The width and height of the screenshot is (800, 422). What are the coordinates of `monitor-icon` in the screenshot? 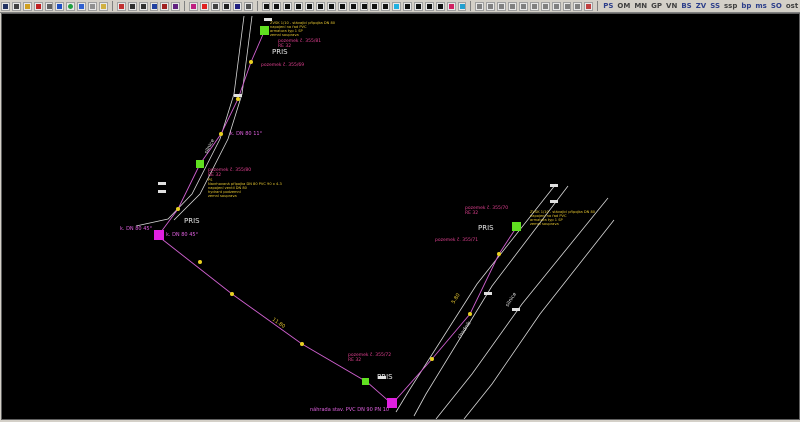 It's located at (462, 6).